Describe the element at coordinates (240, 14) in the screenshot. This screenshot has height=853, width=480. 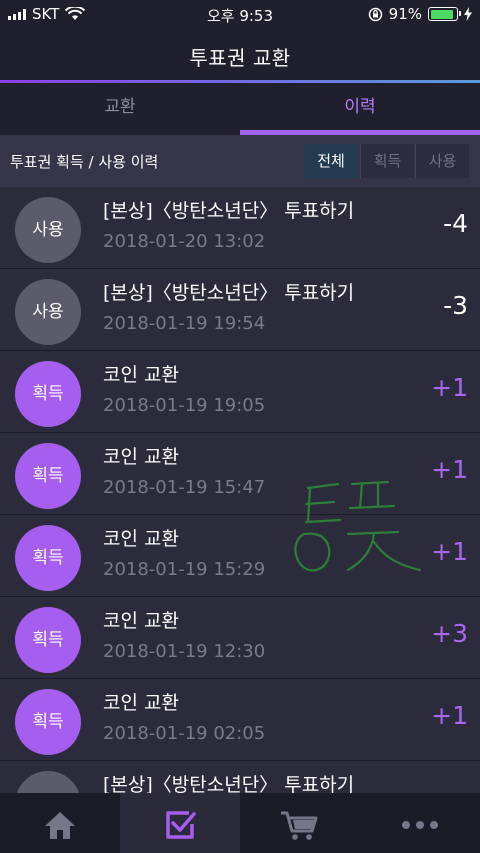
I see `status-bar: SKT 오후 9:53 91%` at that location.